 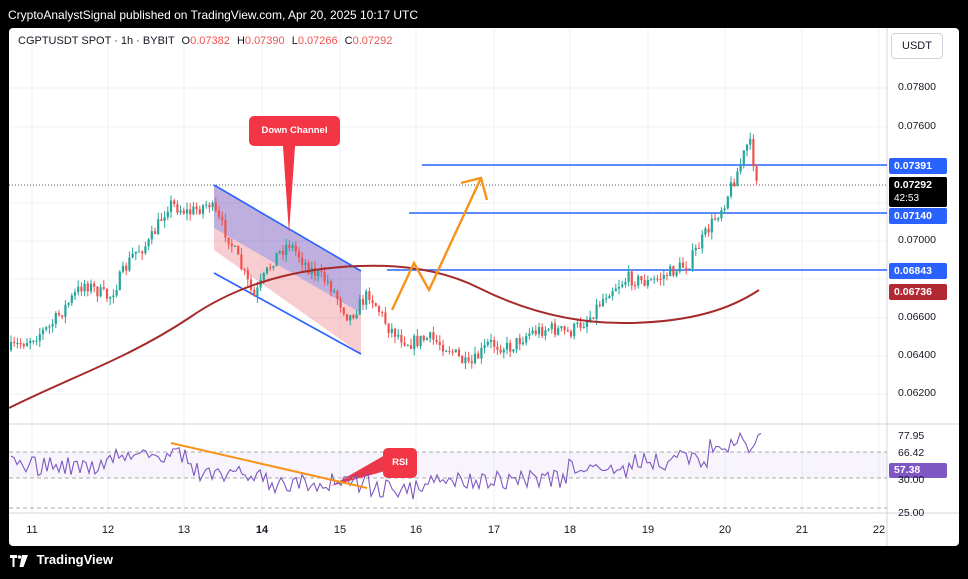 I want to click on currency-button: USDT, so click(x=917, y=46).